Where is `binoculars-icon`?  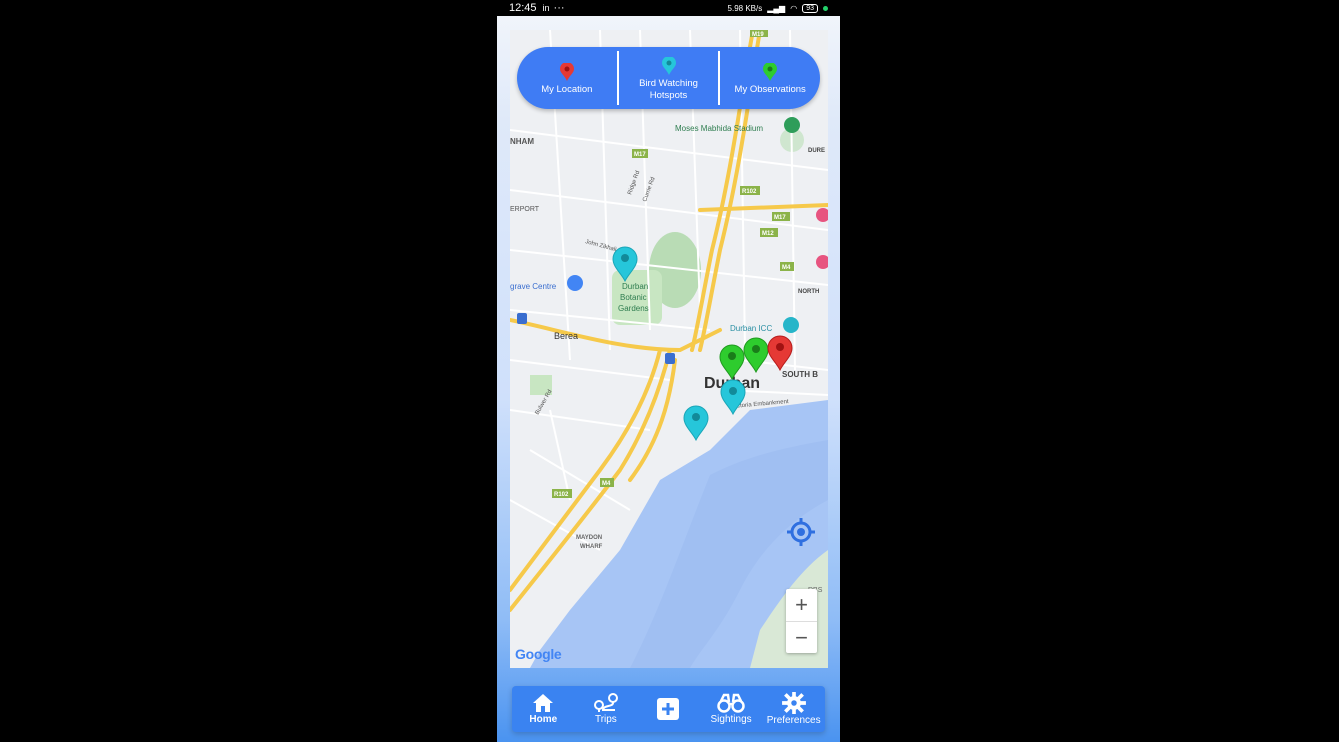
binoculars-icon is located at coordinates (731, 703).